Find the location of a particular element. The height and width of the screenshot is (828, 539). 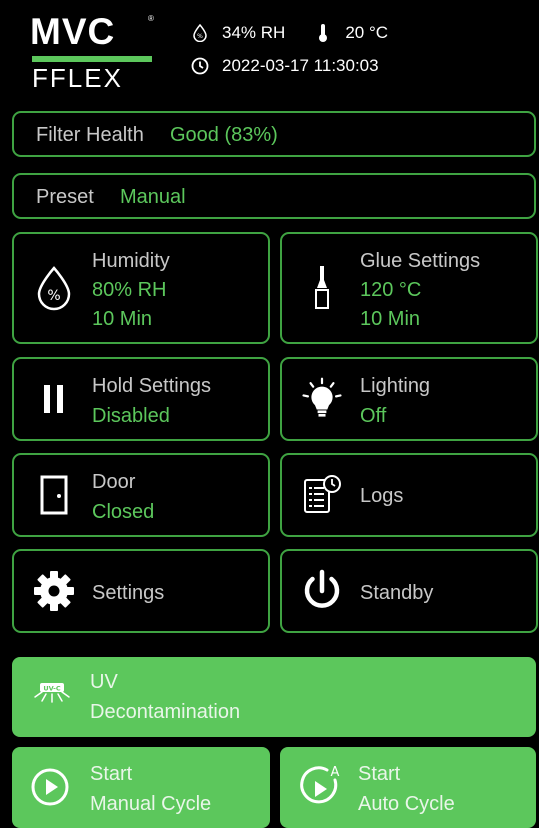

current-temperature: 20 °C is located at coordinates (367, 32).